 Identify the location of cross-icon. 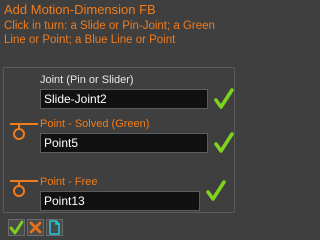
(35, 227).